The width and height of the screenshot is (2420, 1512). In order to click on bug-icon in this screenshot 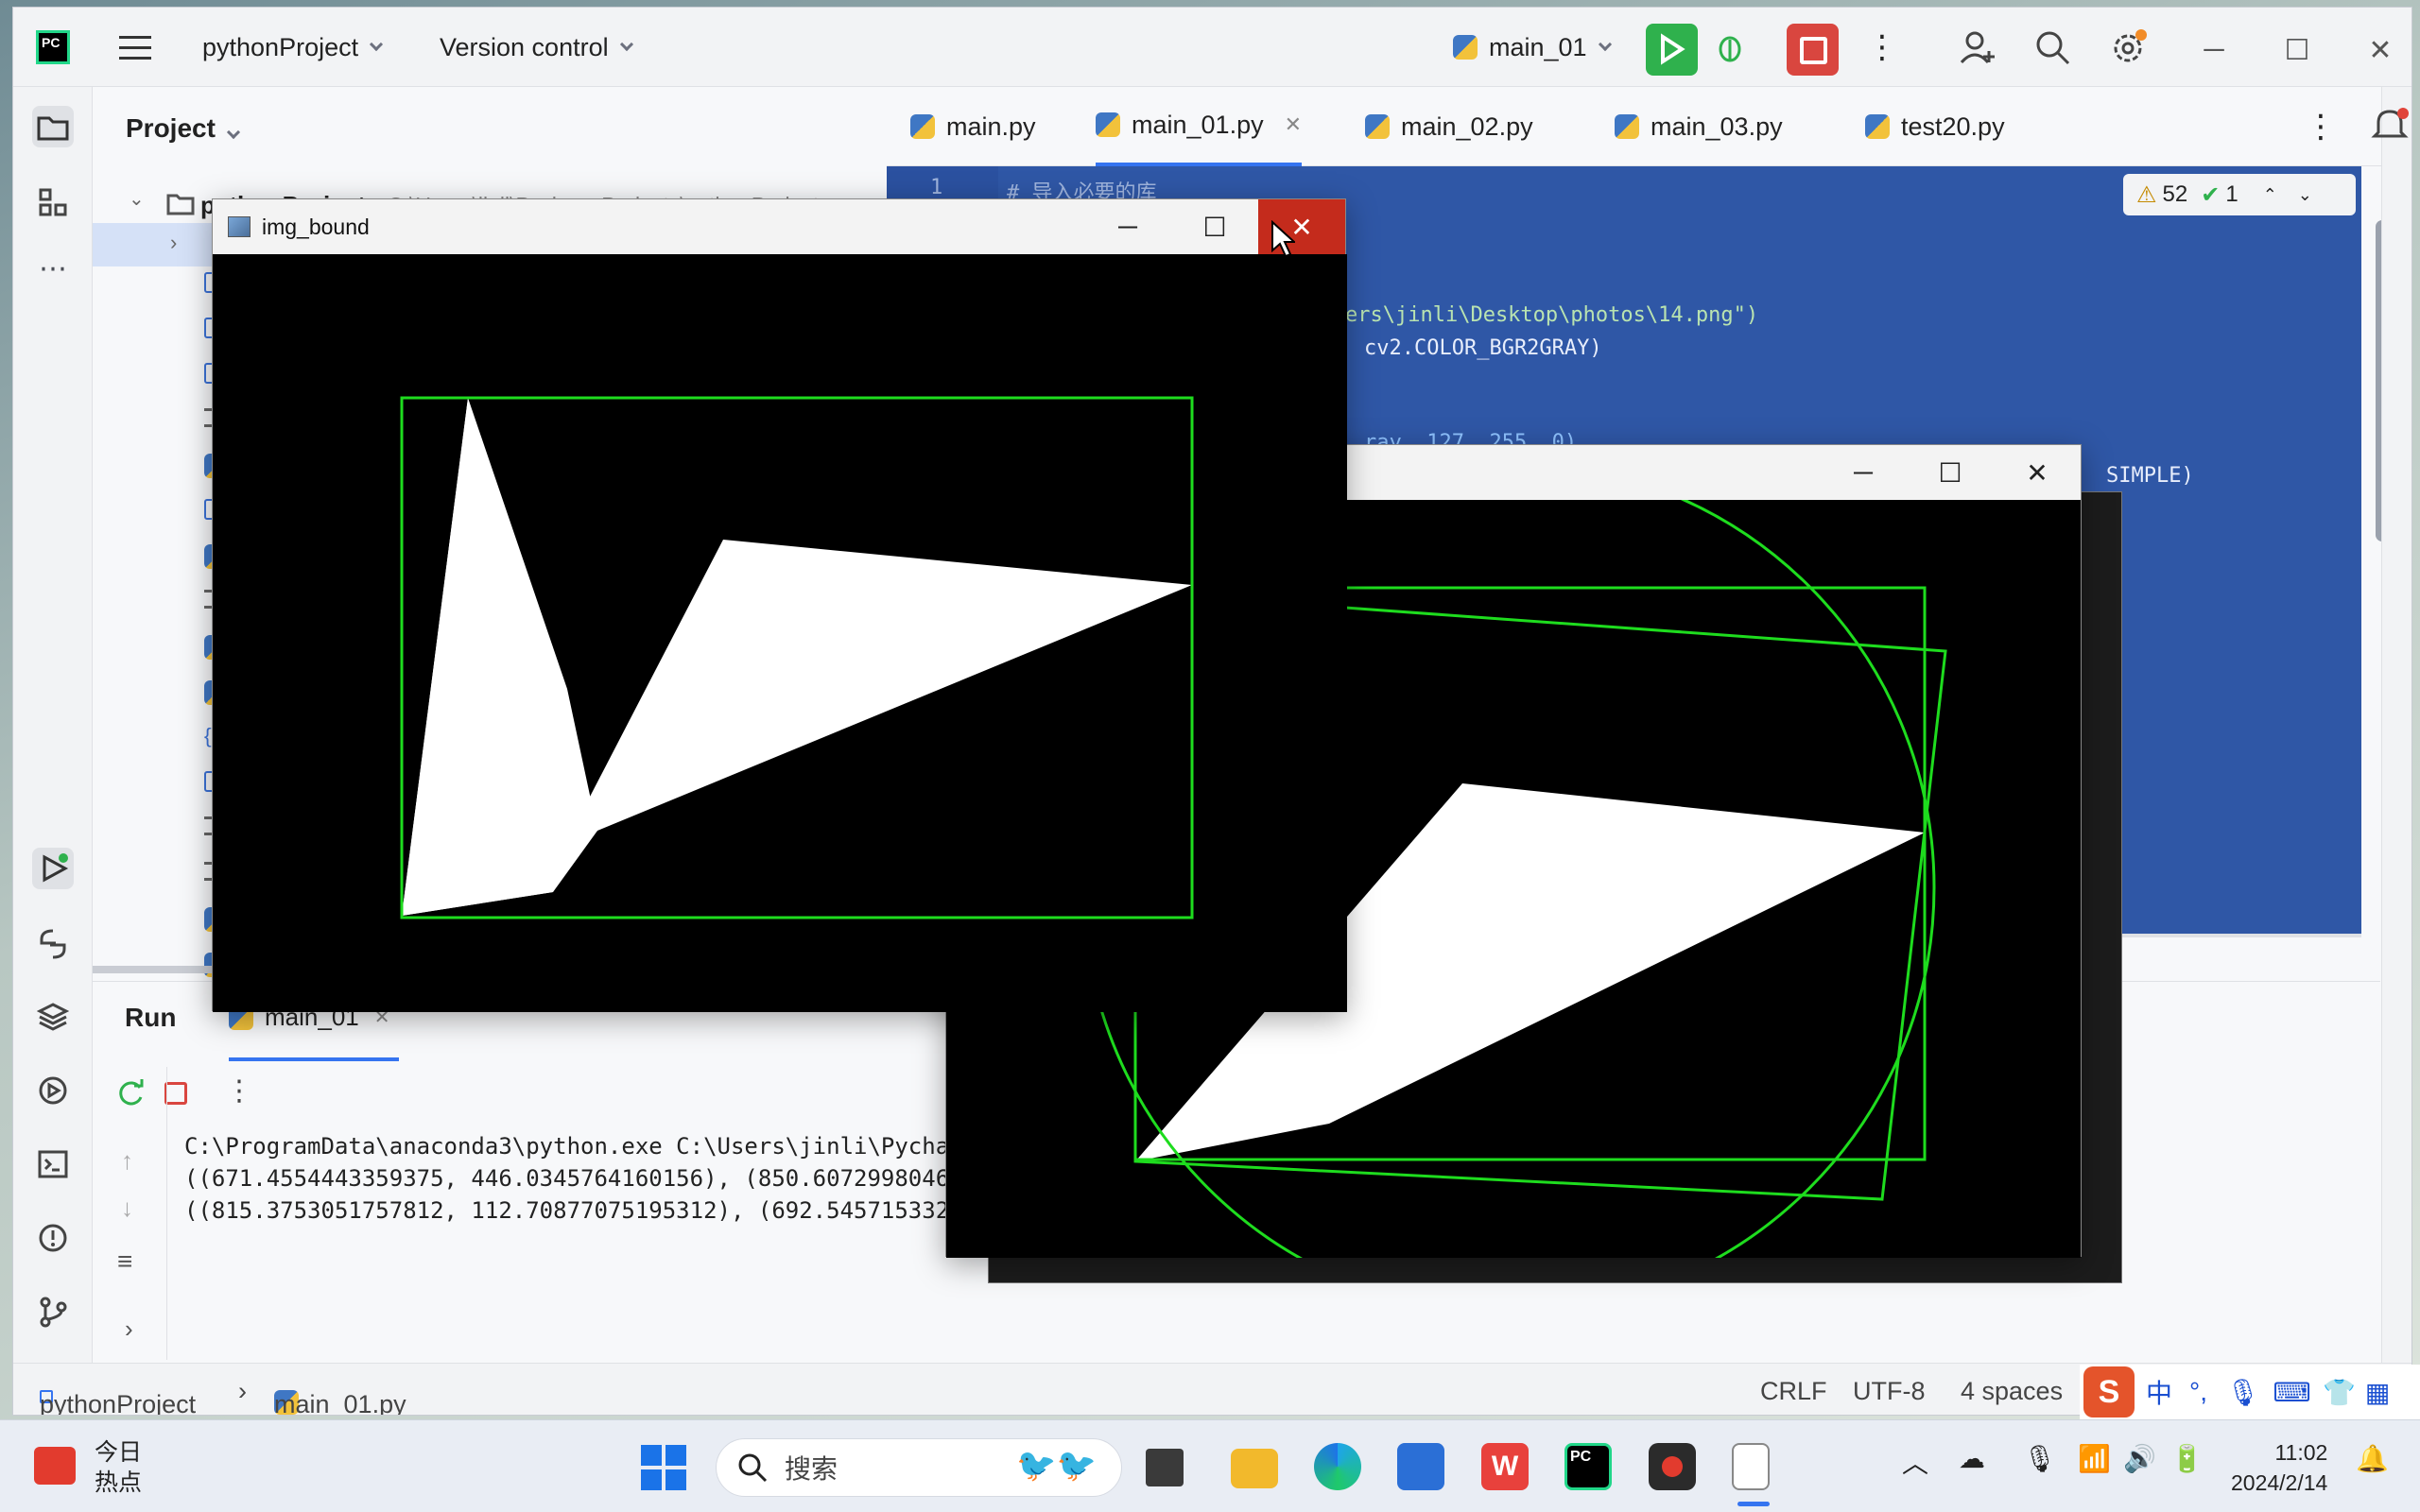, I will do `click(1730, 49)`.